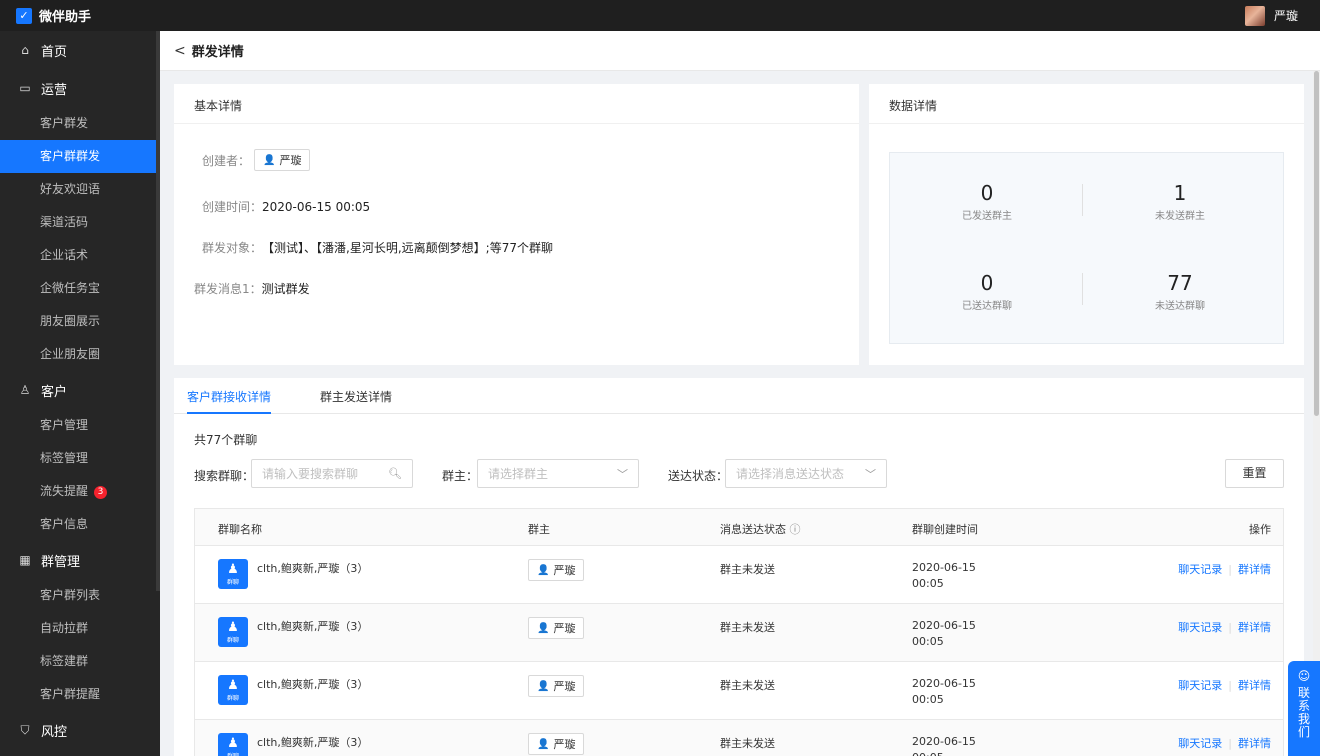 The image size is (1320, 756). I want to click on sidebar-item: 企业话术, so click(78, 255).